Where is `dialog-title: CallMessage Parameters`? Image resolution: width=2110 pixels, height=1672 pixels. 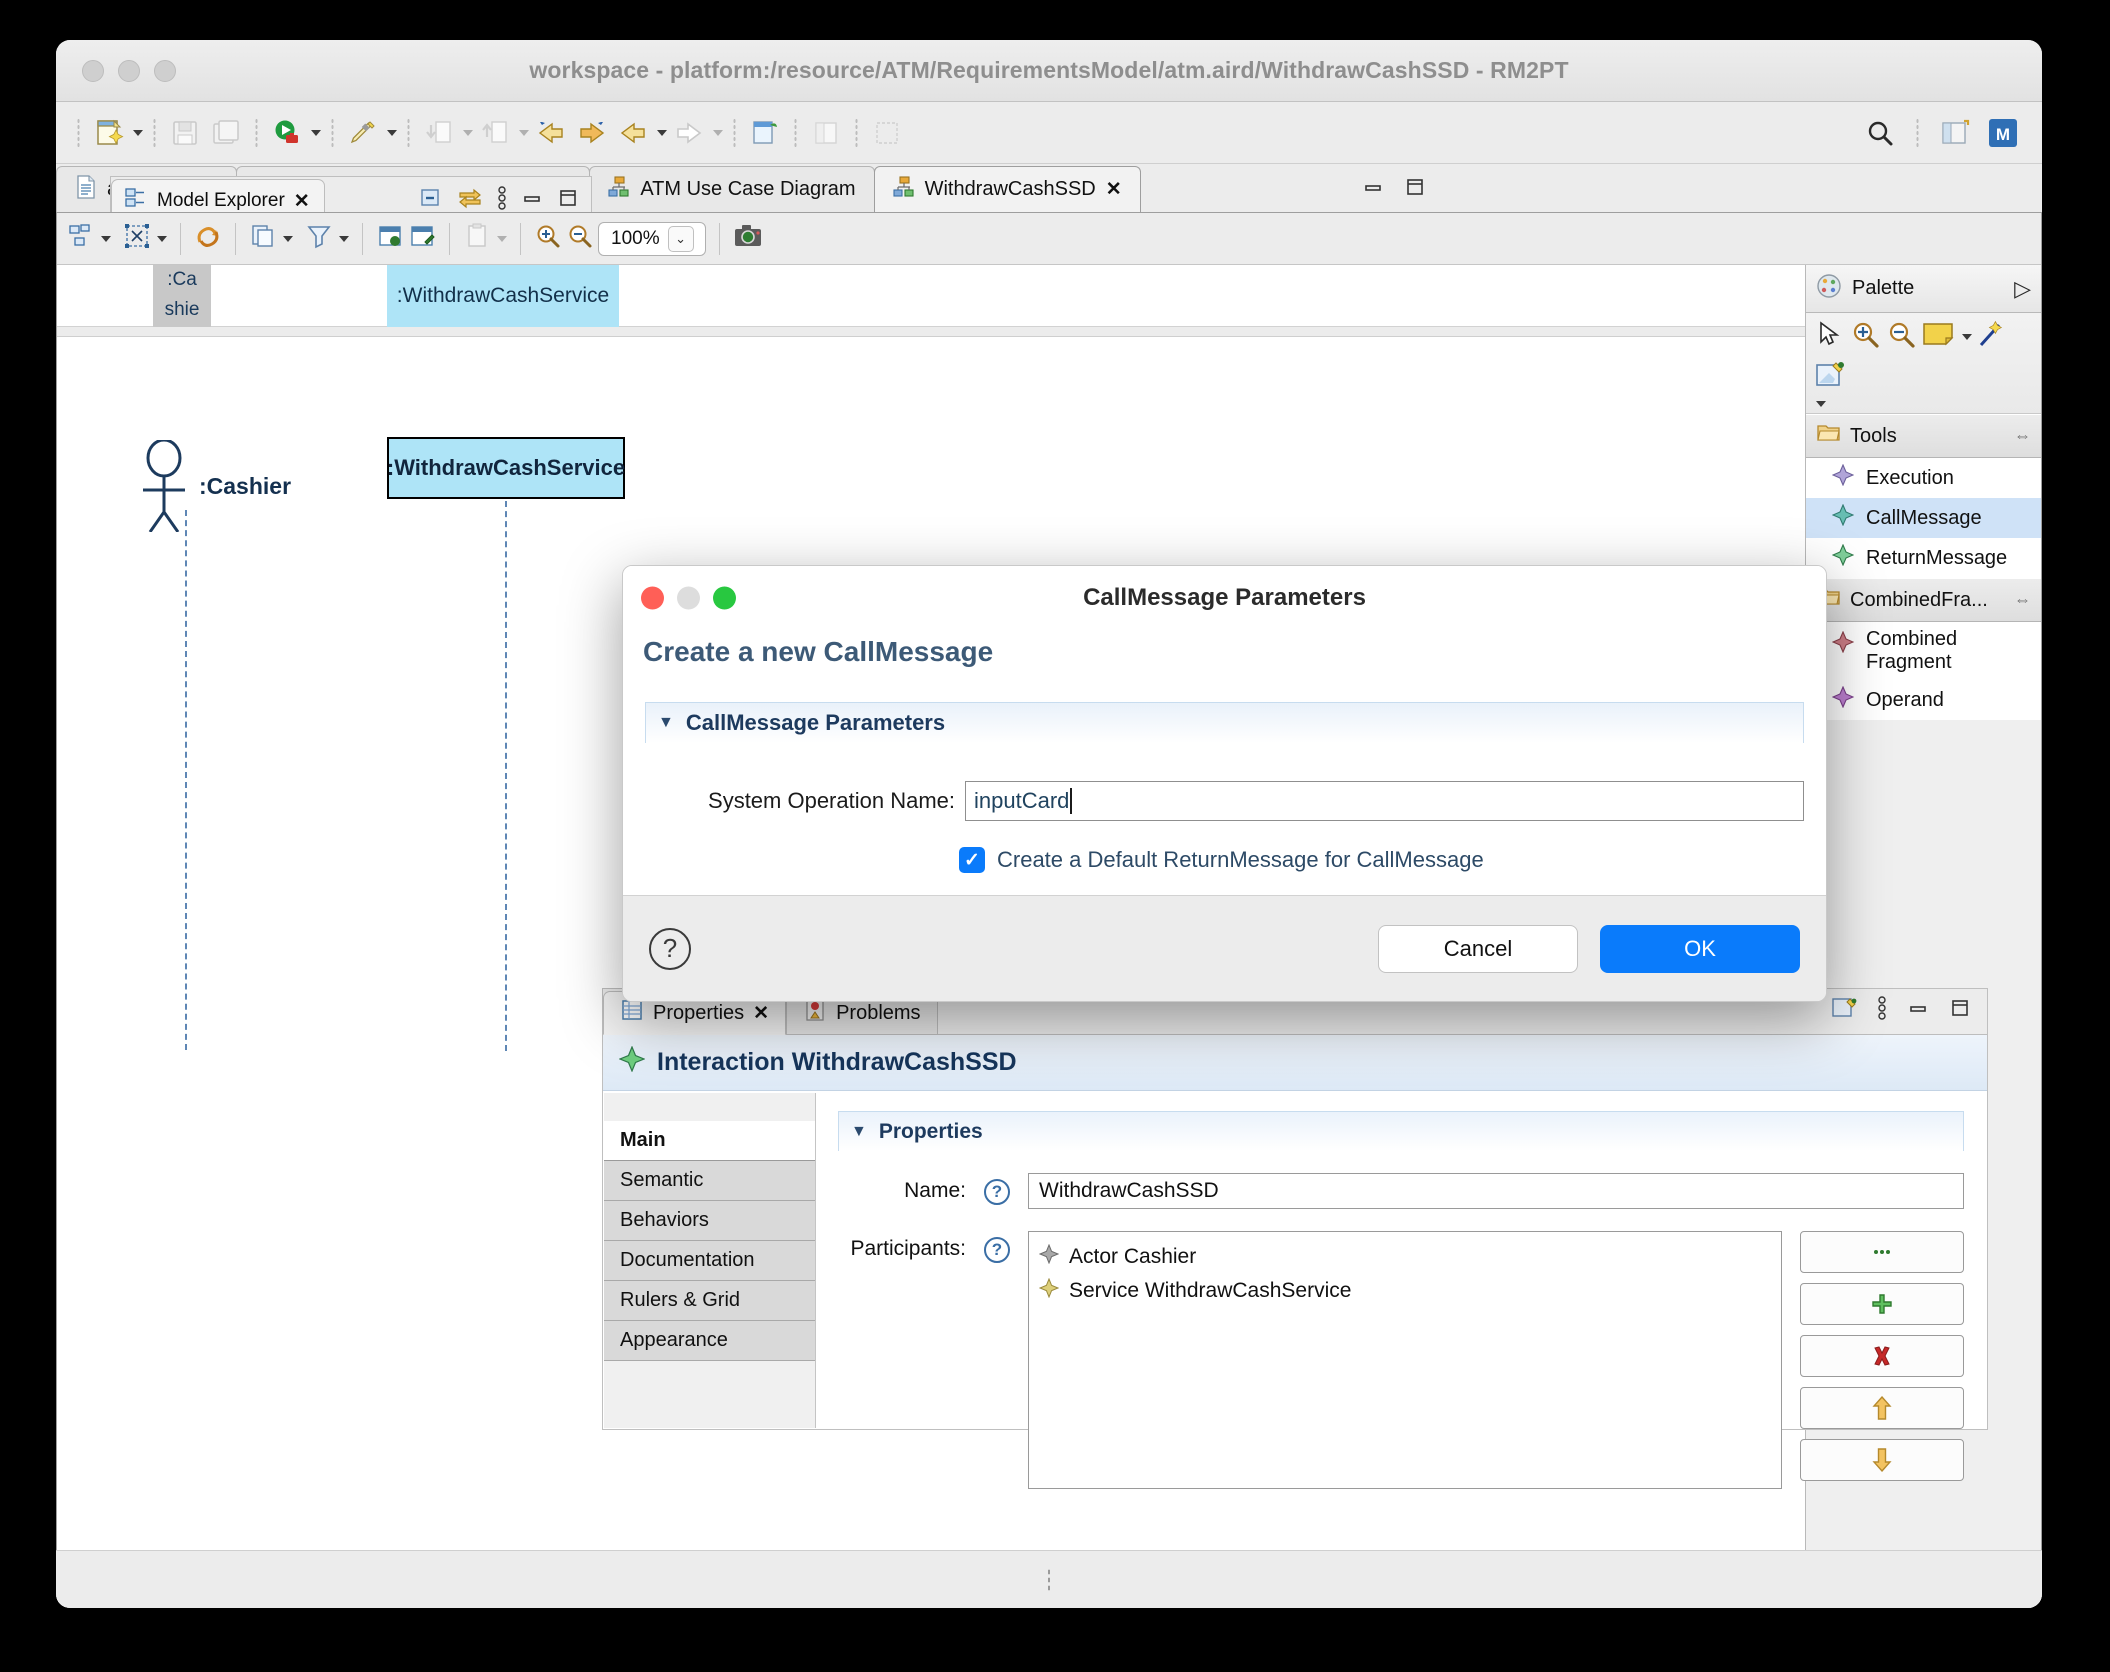
dialog-title: CallMessage Parameters is located at coordinates (1224, 597).